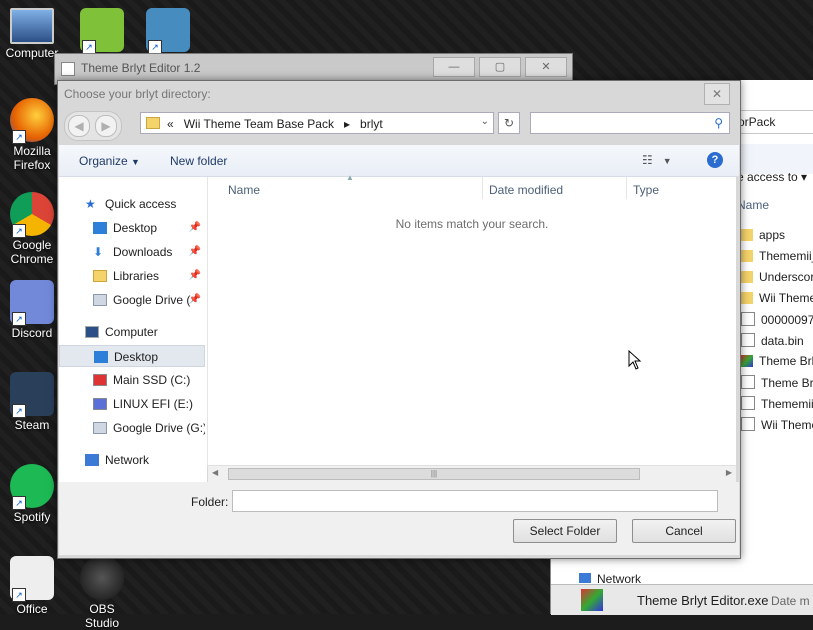  What do you see at coordinates (132, 356) in the screenshot?
I see `nav-item-computer-desktop: Desktop` at bounding box center [132, 356].